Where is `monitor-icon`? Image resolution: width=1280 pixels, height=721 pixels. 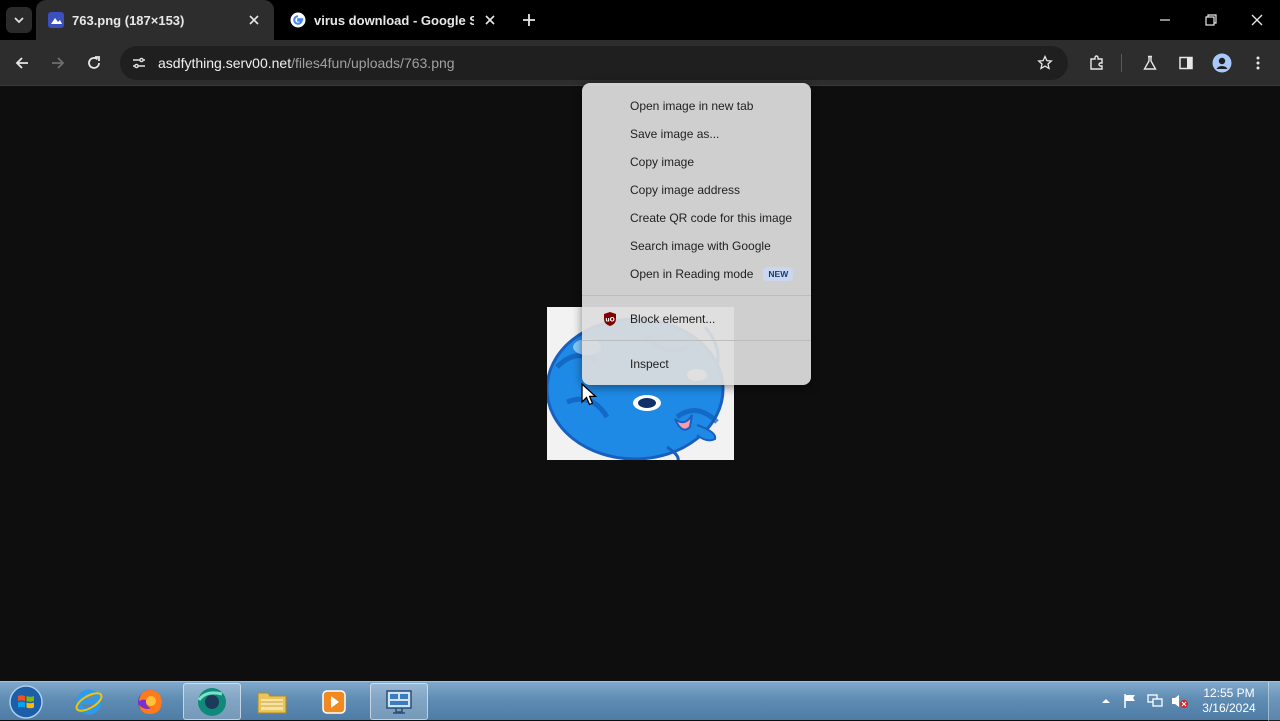 monitor-icon is located at coordinates (399, 701).